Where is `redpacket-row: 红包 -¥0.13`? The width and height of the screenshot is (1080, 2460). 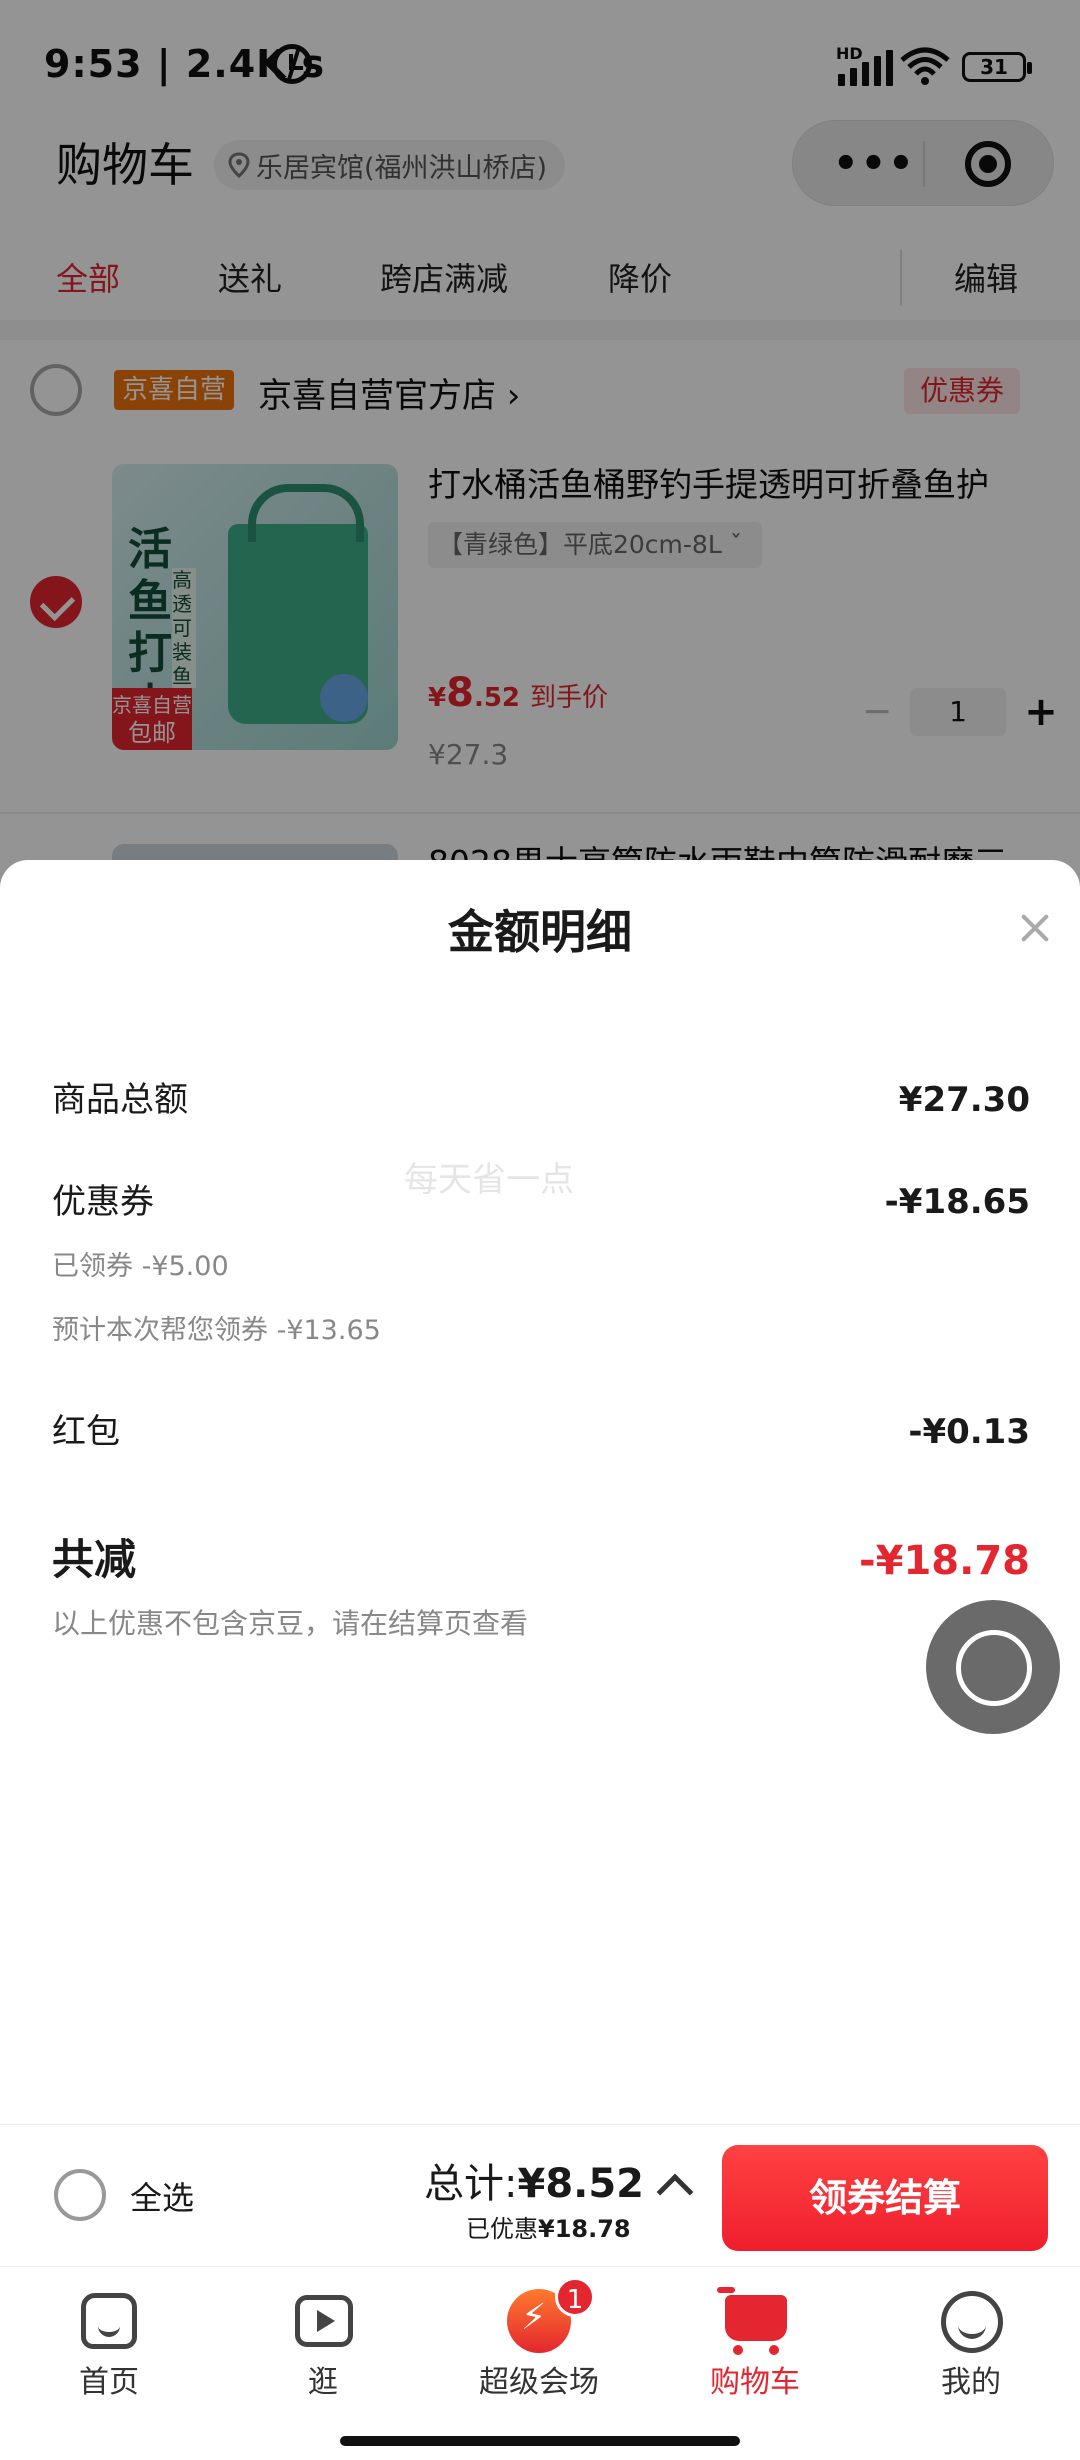
redpacket-row: 红包 -¥0.13 is located at coordinates (541, 1428).